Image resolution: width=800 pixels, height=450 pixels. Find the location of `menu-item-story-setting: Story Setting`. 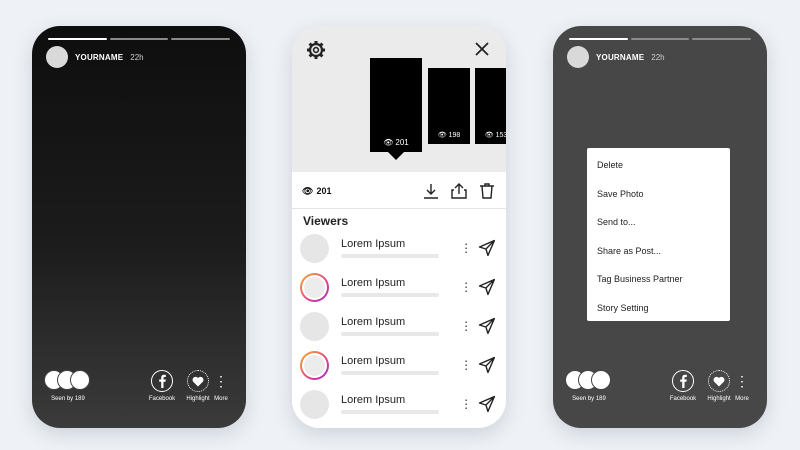

menu-item-story-setting: Story Setting is located at coordinates (658, 308).